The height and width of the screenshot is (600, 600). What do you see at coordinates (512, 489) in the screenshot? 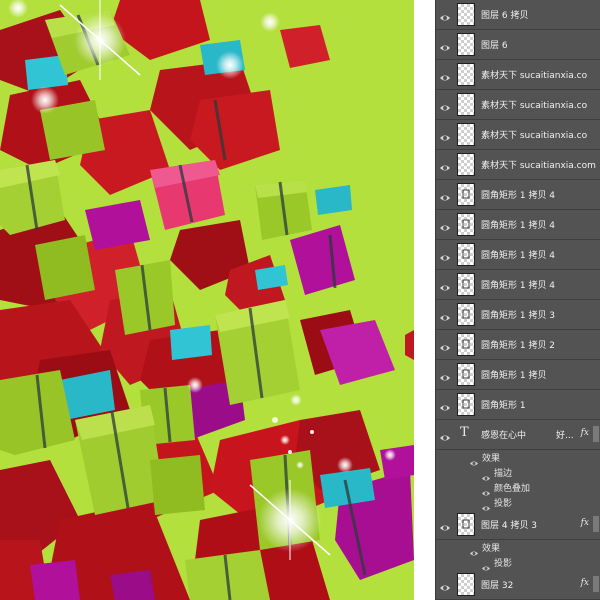
I see `effect-label: 颜色叠加` at bounding box center [512, 489].